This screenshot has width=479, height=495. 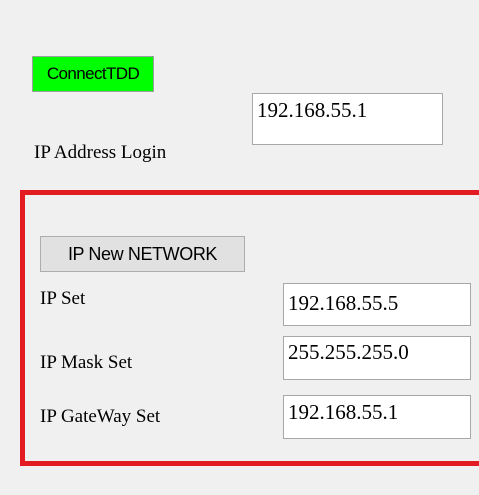 I want to click on ip-mask-set-label: IP Mask Set, so click(x=86, y=362).